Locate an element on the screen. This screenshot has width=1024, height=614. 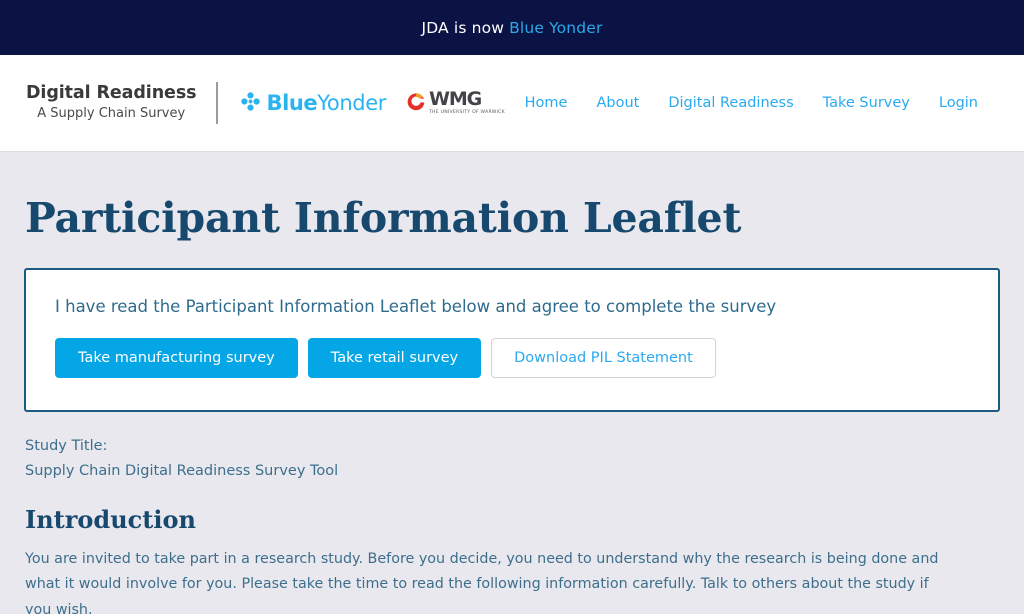
page-title: Participant Information Leaflet is located at coordinates (383, 218).